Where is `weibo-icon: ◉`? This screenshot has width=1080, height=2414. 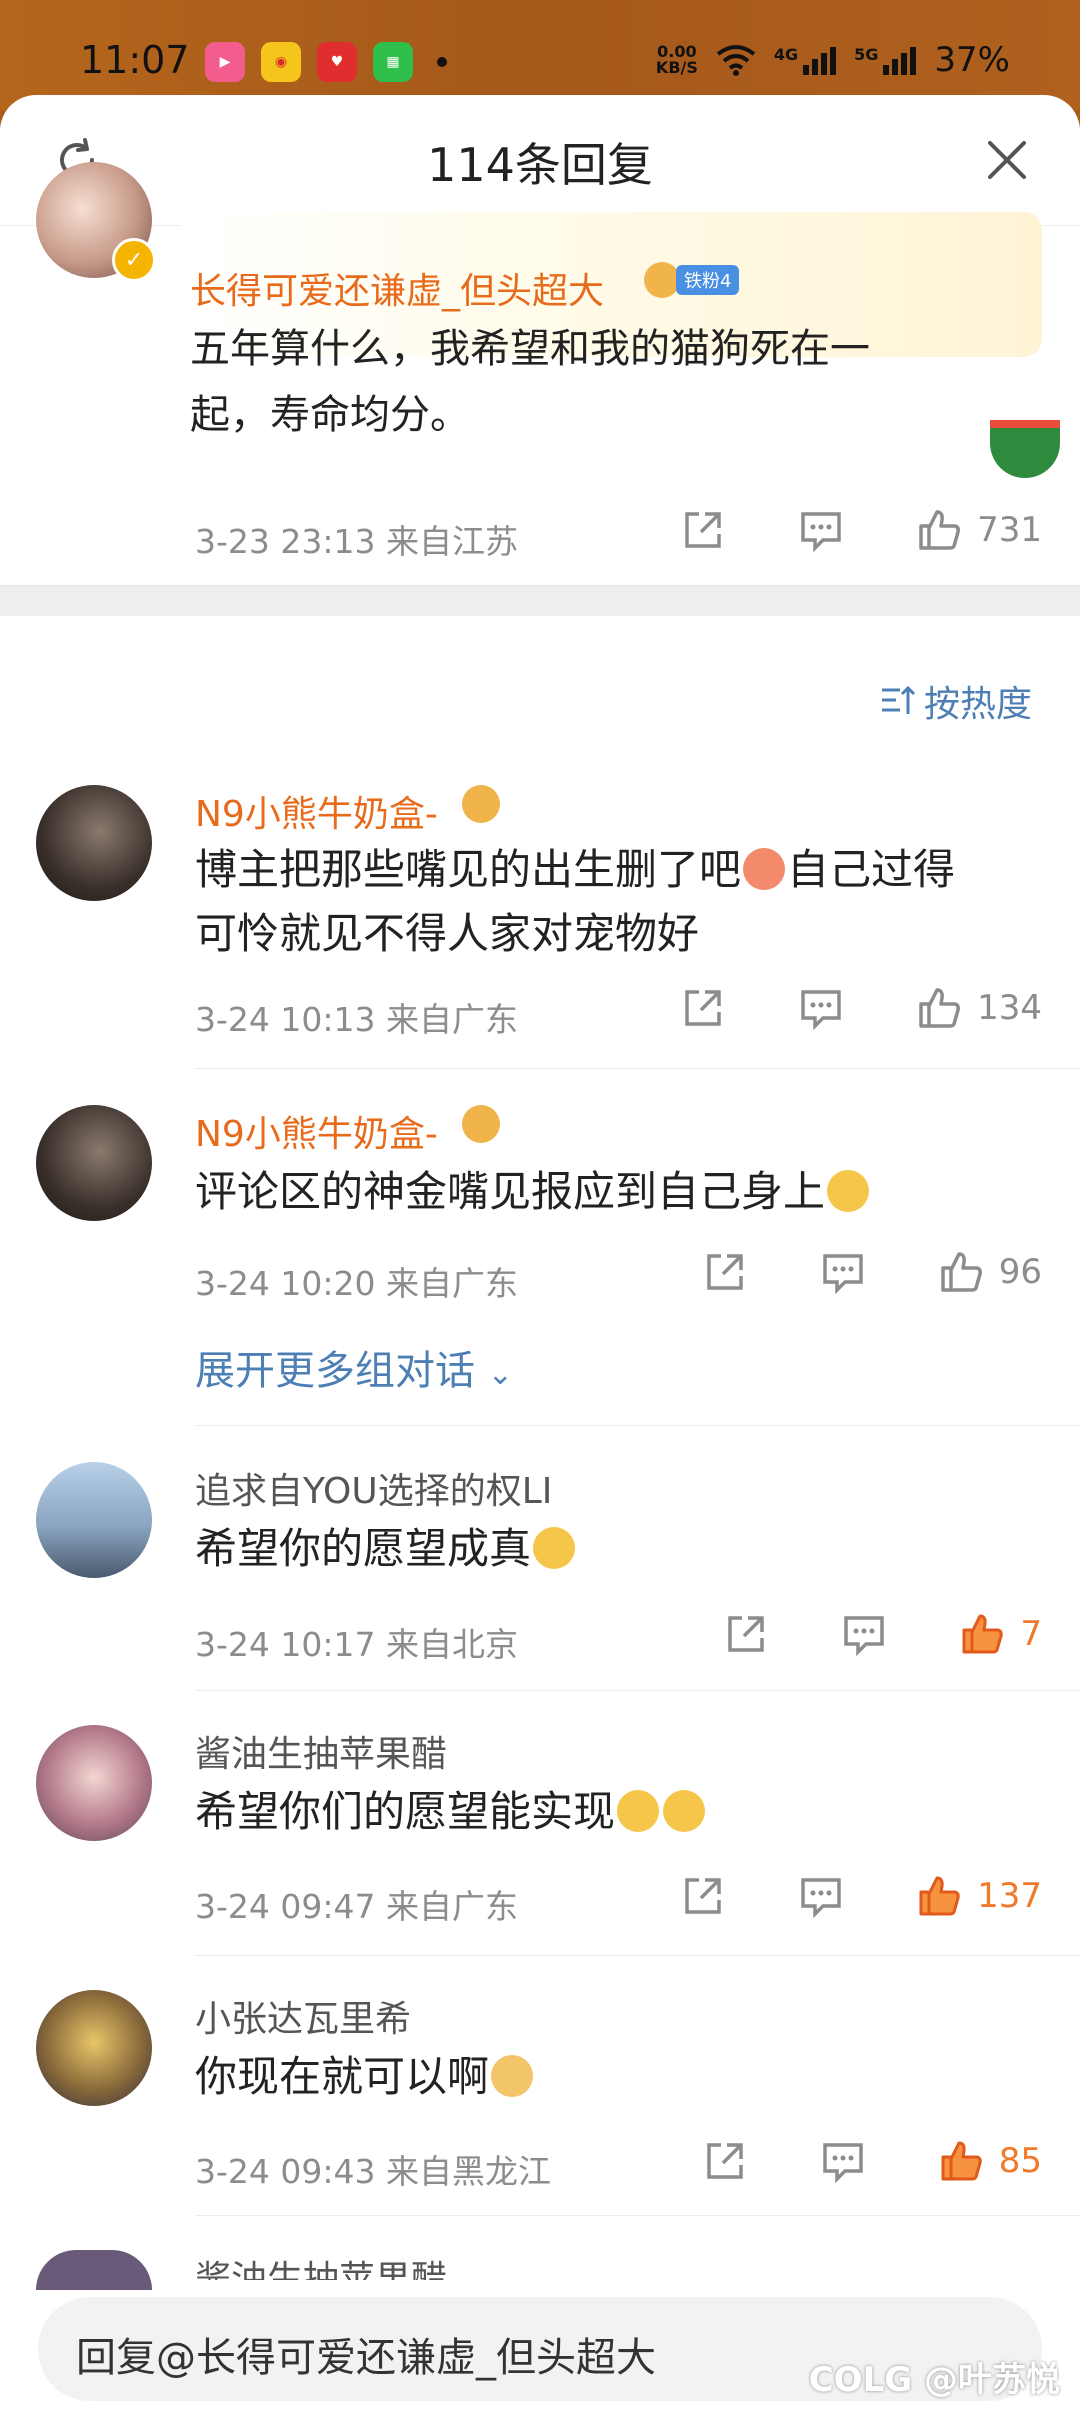 weibo-icon: ◉ is located at coordinates (281, 62).